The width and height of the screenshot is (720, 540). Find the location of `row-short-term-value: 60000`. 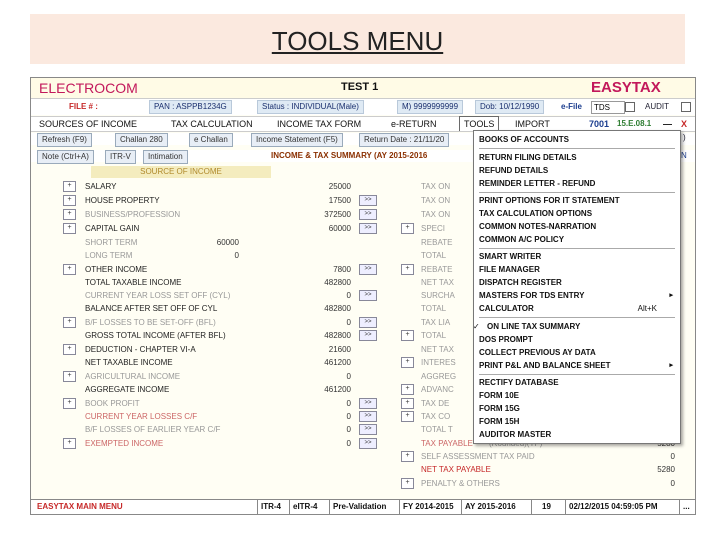

row-short-term-value: 60000 is located at coordinates (227, 242).